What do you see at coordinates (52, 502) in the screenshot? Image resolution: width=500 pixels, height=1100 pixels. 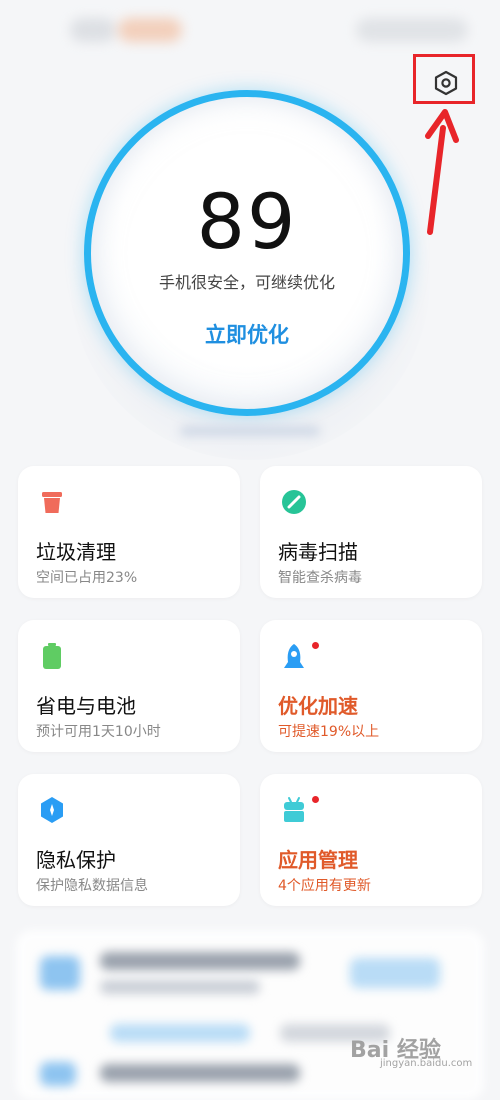 I see `trash-icon` at bounding box center [52, 502].